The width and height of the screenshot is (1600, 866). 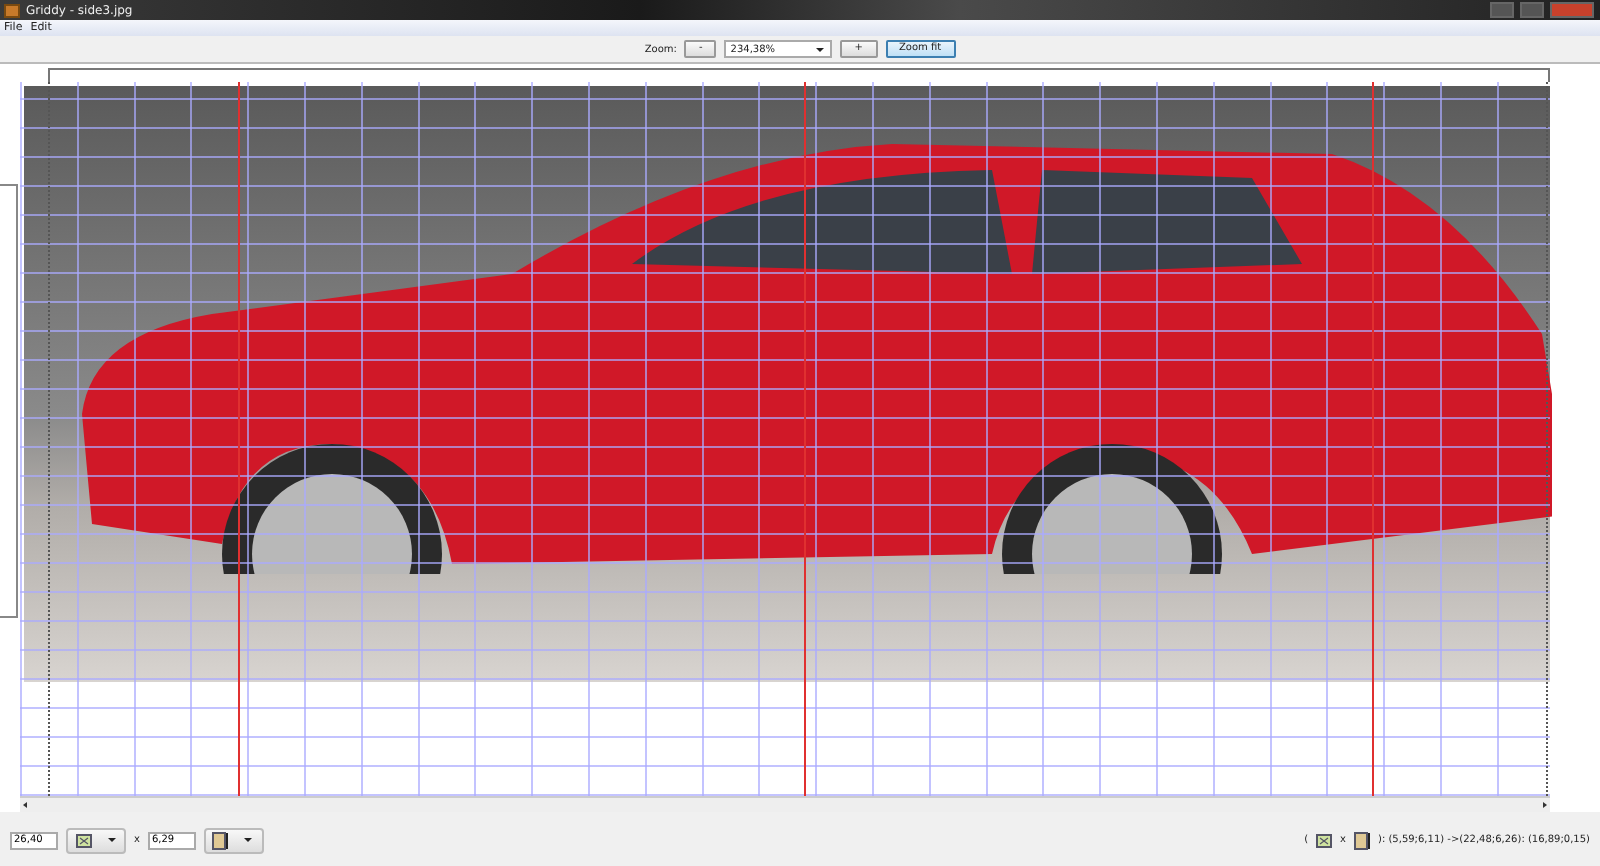 What do you see at coordinates (12, 10) in the screenshot?
I see `app-icon` at bounding box center [12, 10].